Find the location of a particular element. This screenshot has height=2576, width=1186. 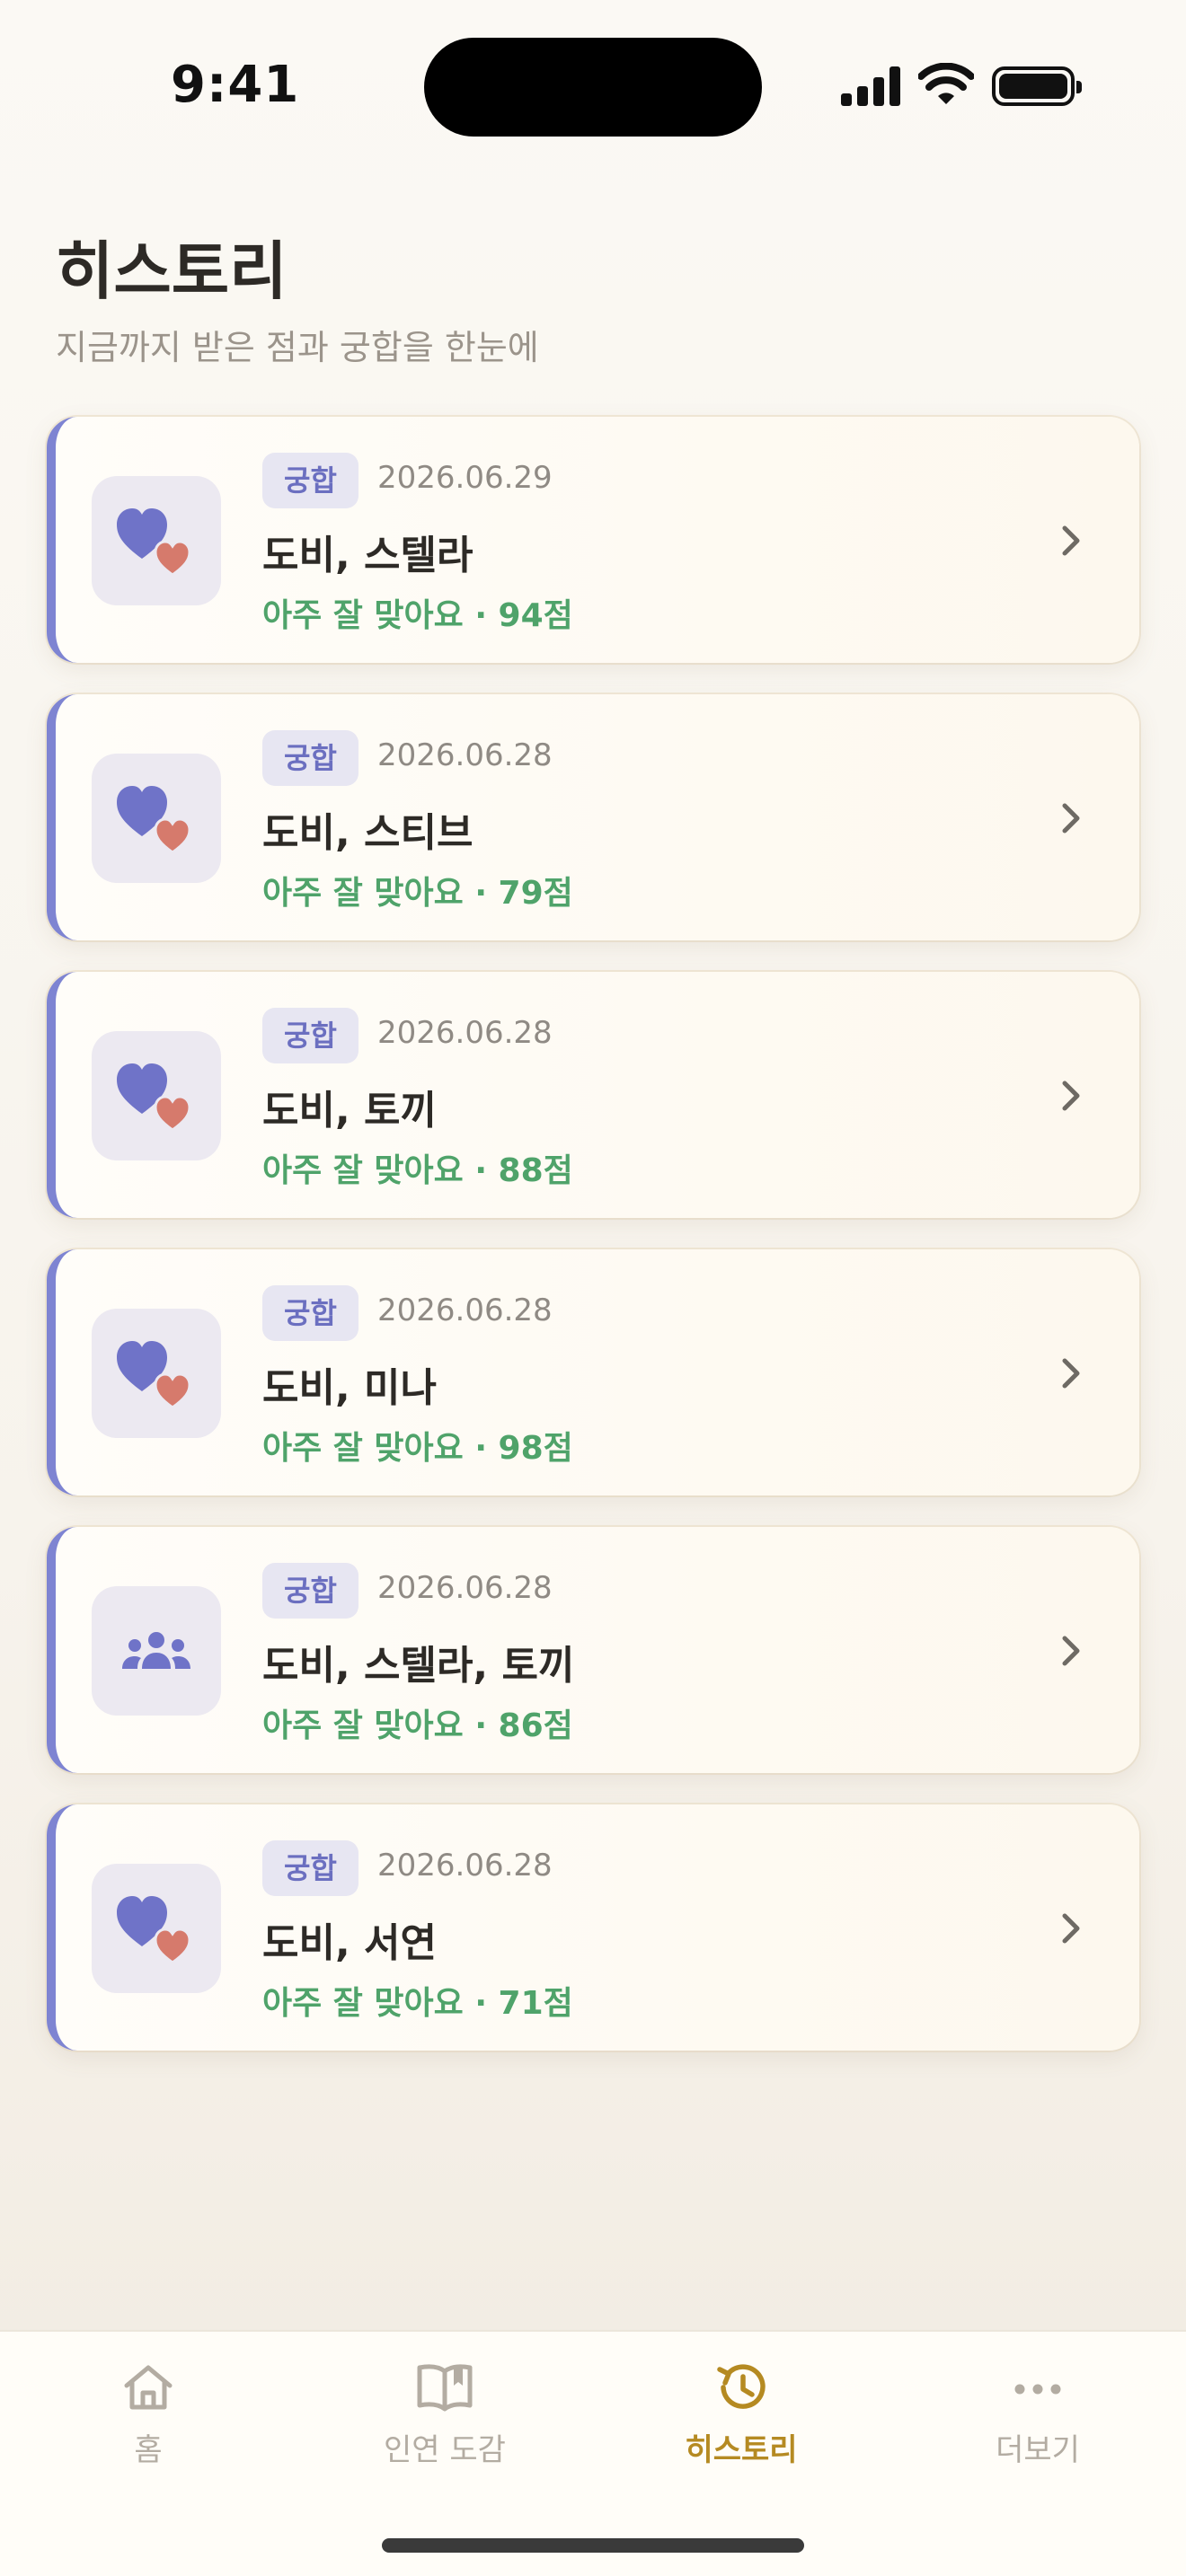

history-names: 도비, 스티브 is located at coordinates (368, 833).